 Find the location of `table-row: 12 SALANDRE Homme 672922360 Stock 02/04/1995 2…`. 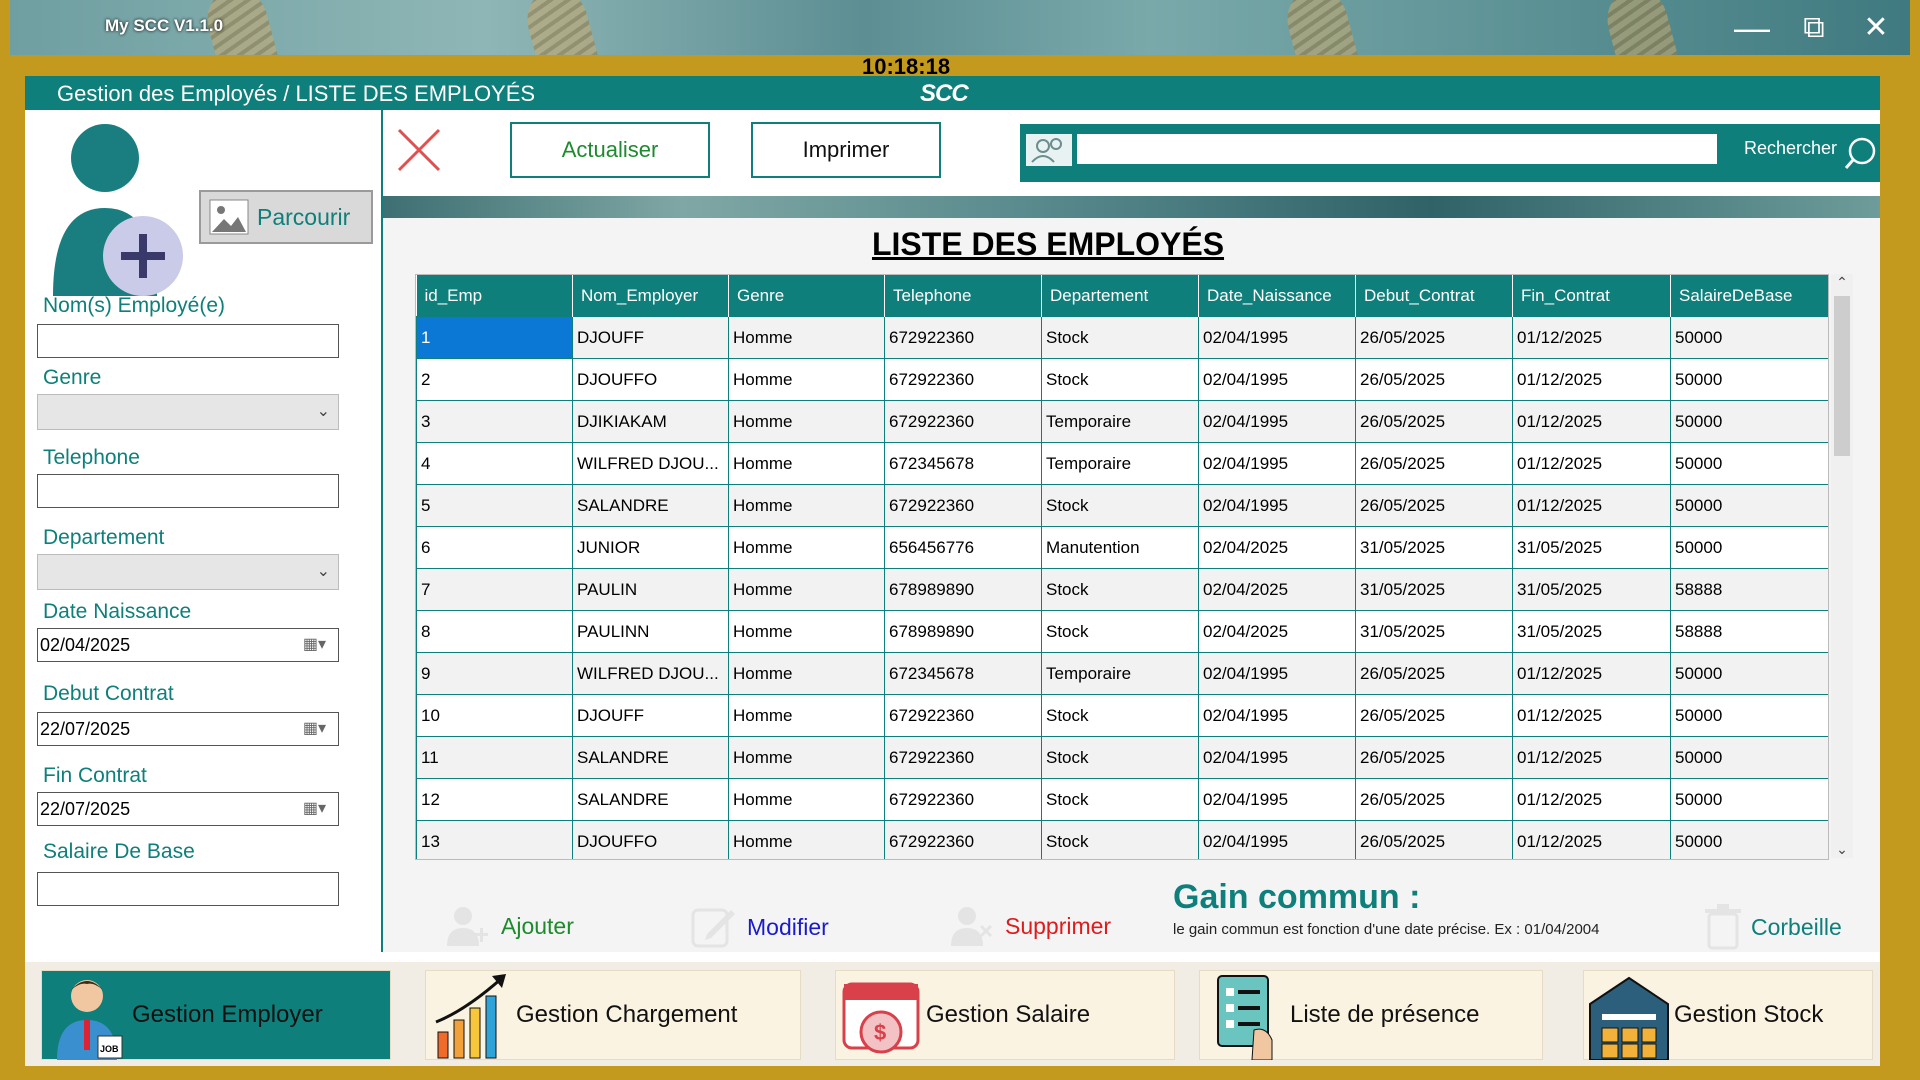

table-row: 12 SALANDRE Homme 672922360 Stock 02/04/1995 2… is located at coordinates (1122, 799).